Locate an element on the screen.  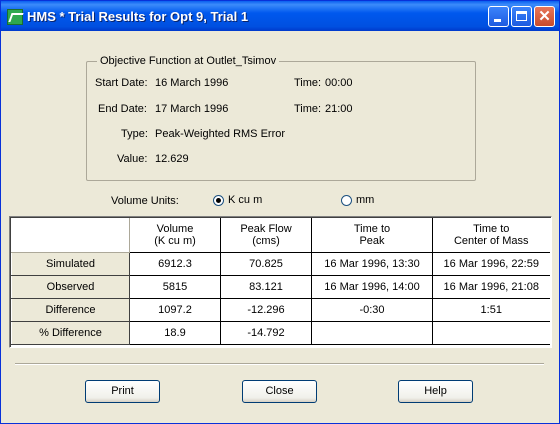
row-header-simulated: Simulated is located at coordinates (70, 264).